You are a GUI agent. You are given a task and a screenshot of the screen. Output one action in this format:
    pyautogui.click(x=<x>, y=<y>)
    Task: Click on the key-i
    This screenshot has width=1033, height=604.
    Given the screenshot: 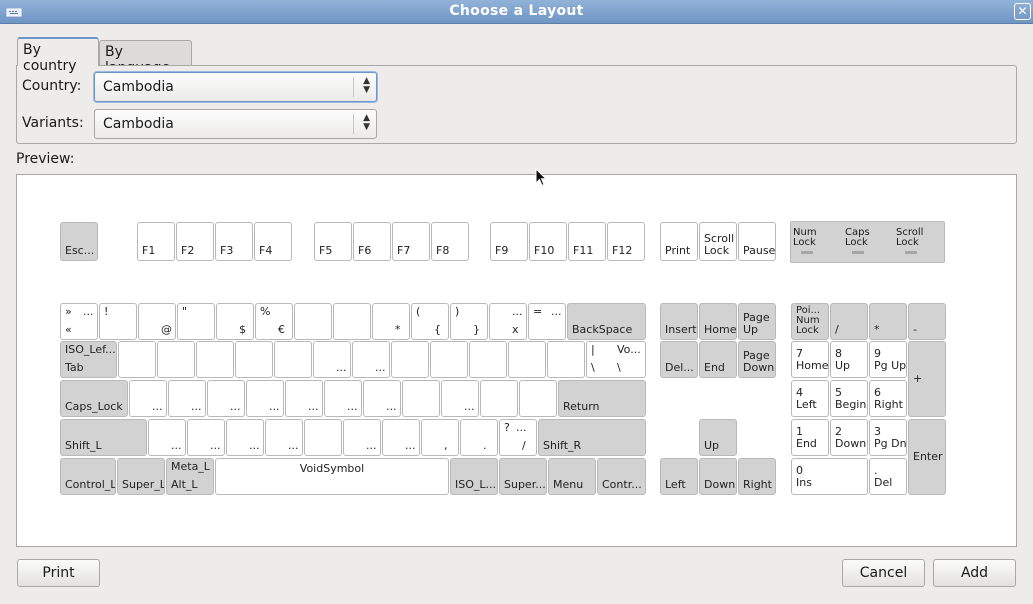 What is the action you would take?
    pyautogui.click(x=410, y=359)
    